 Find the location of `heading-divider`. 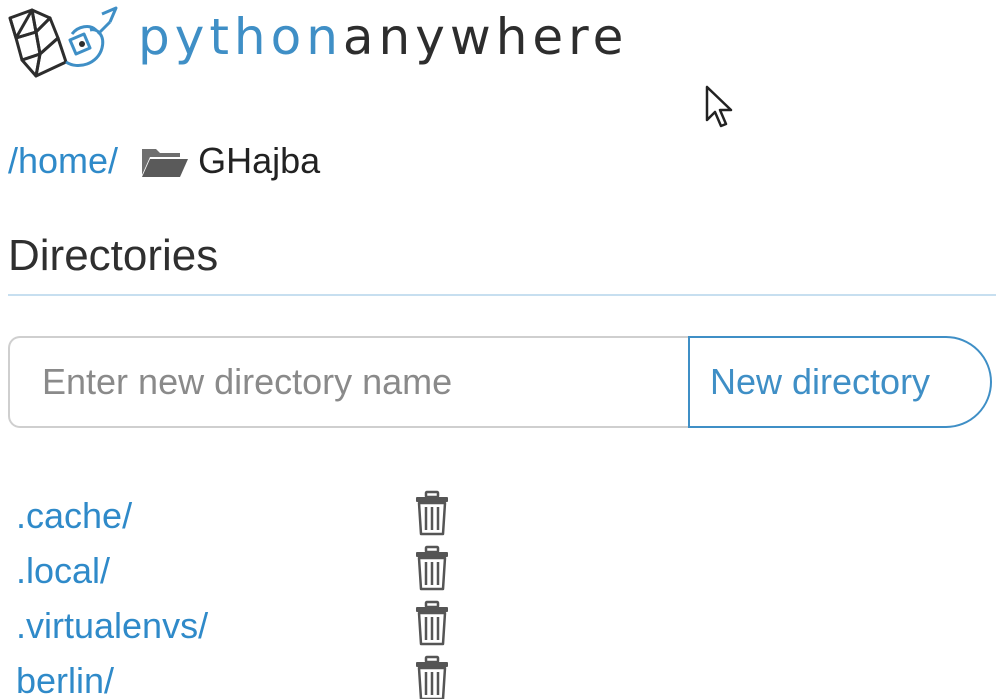

heading-divider is located at coordinates (502, 295).